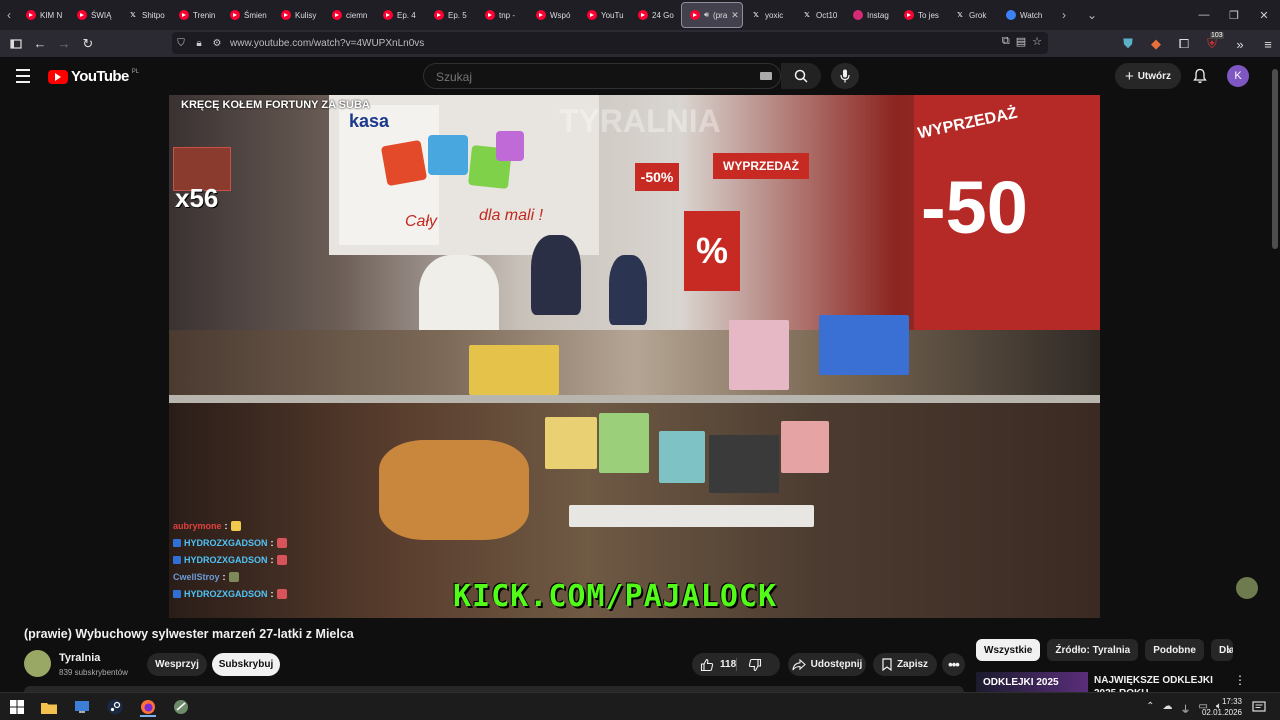 Image resolution: width=1280 pixels, height=720 pixels. I want to click on chip-related: Podobne, so click(1174, 650).